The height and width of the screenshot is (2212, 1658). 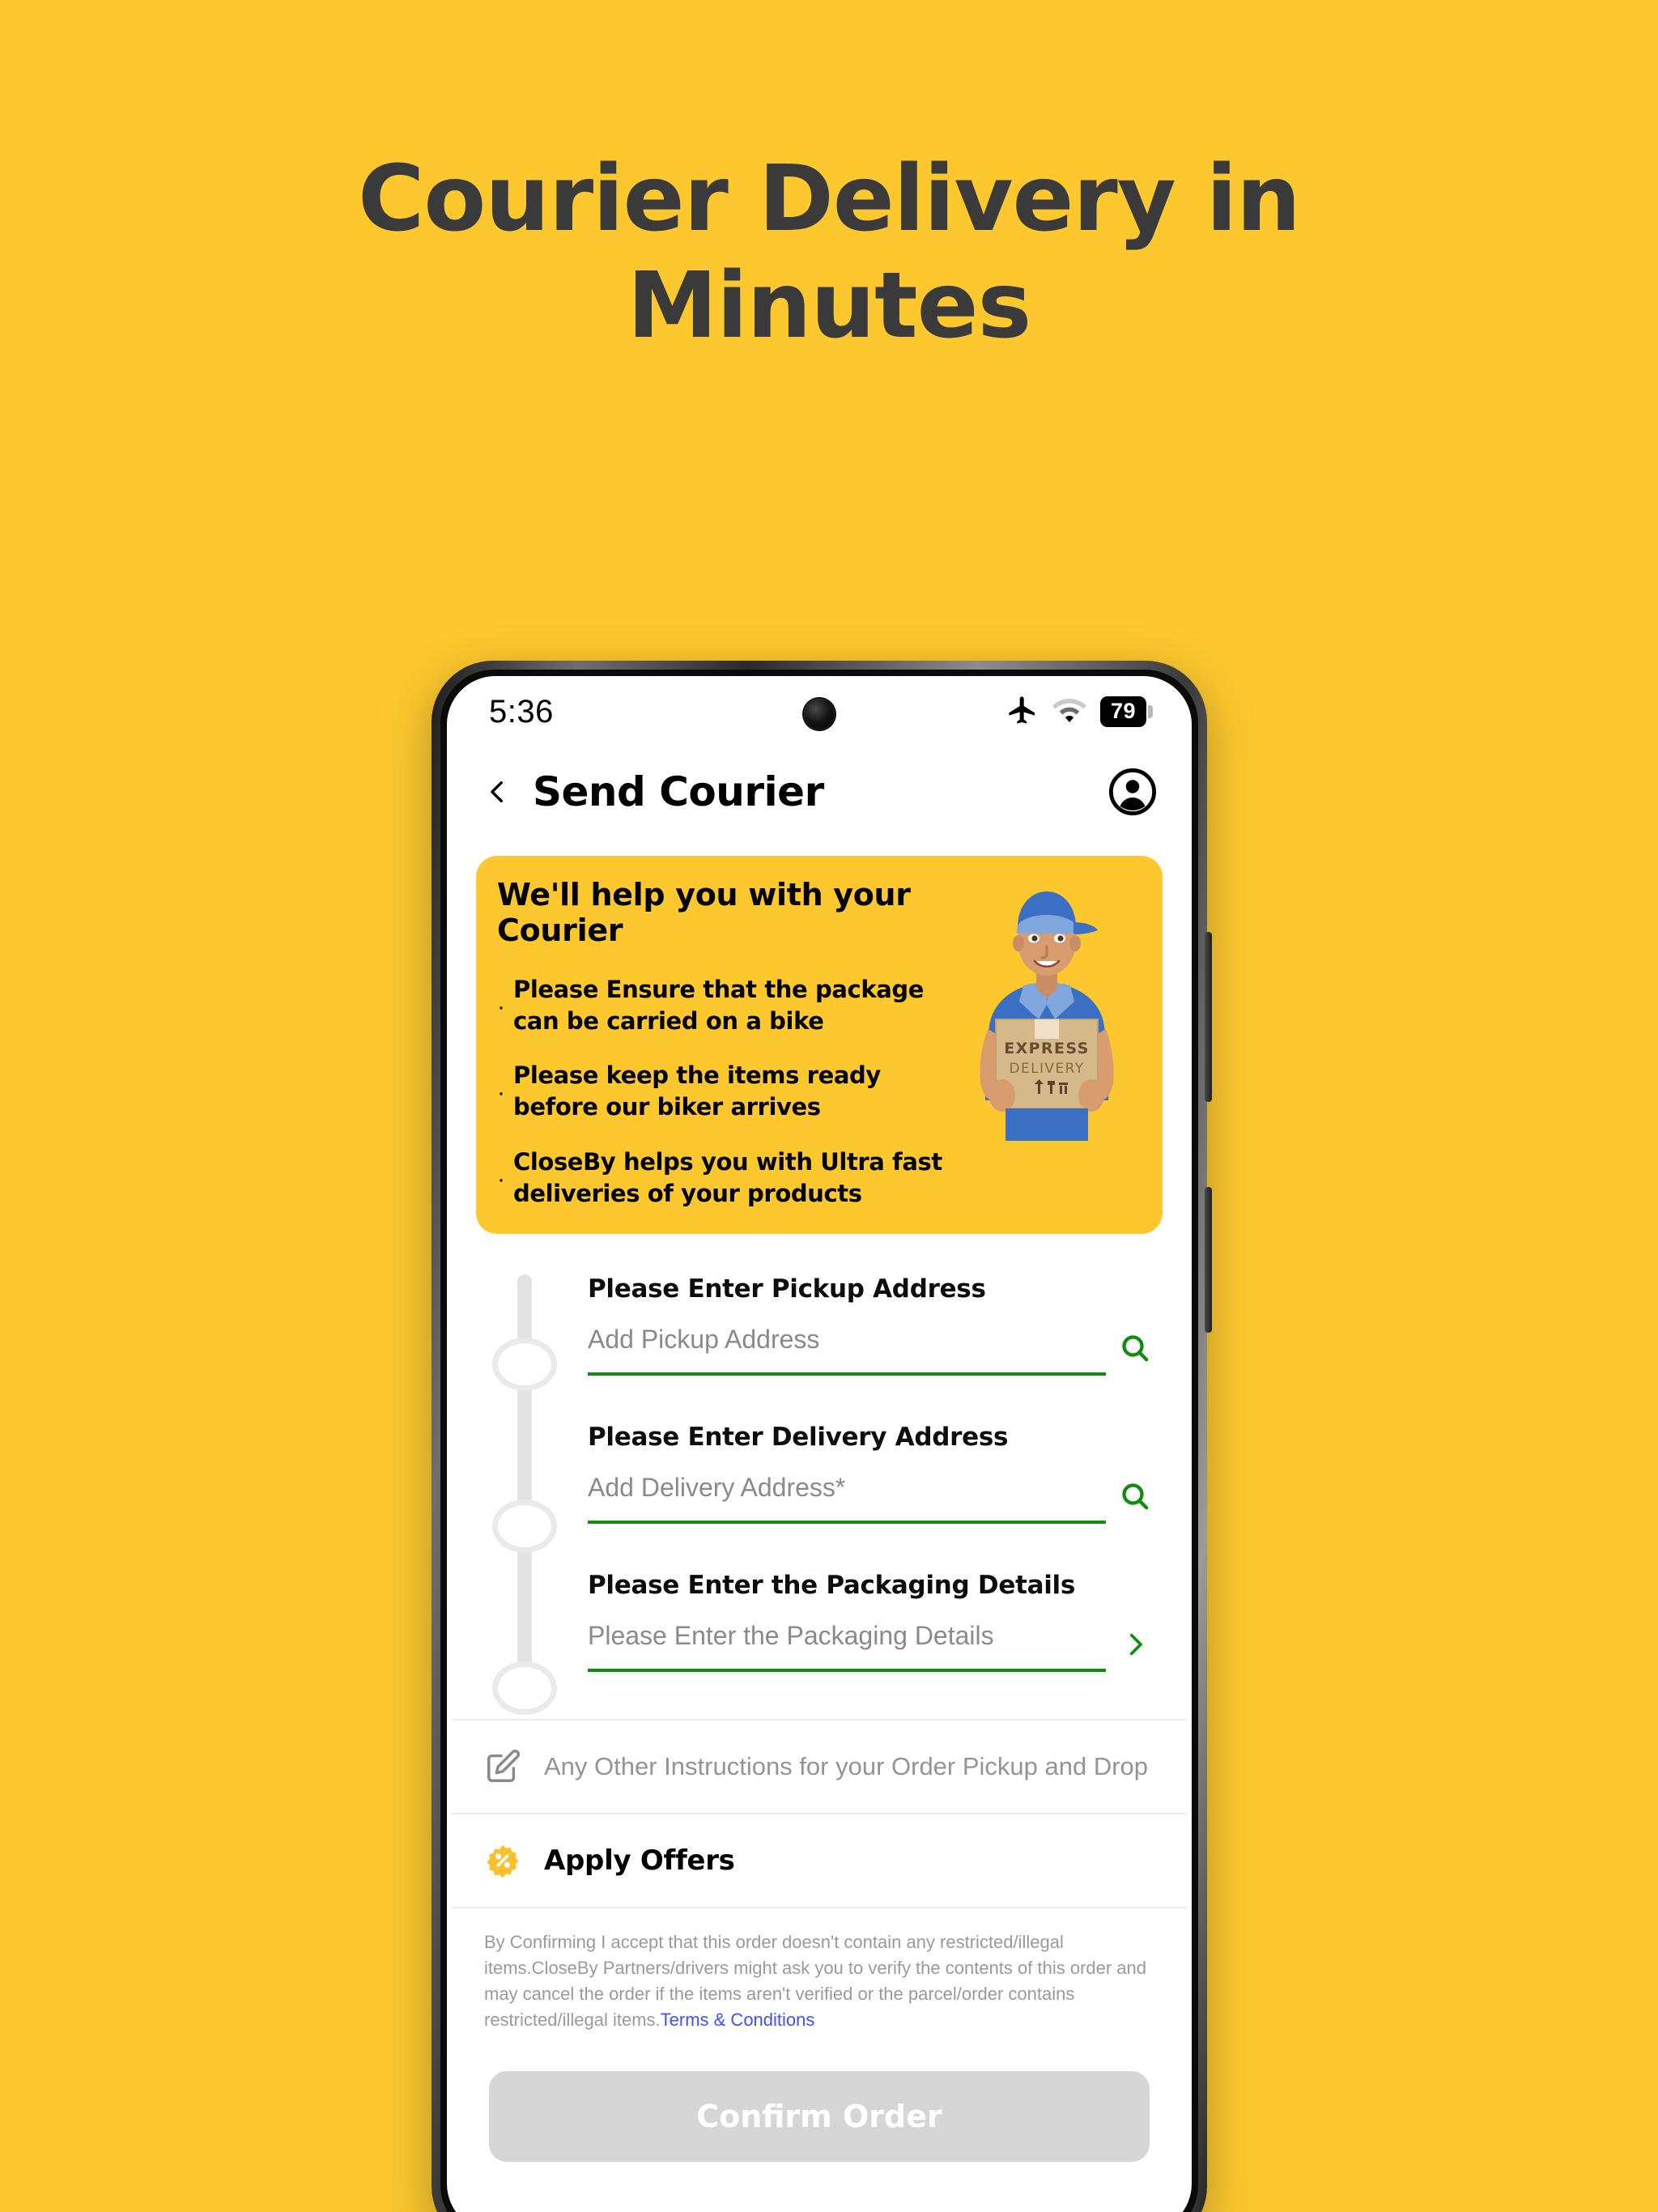 I want to click on pickup-address-input, so click(x=847, y=1339).